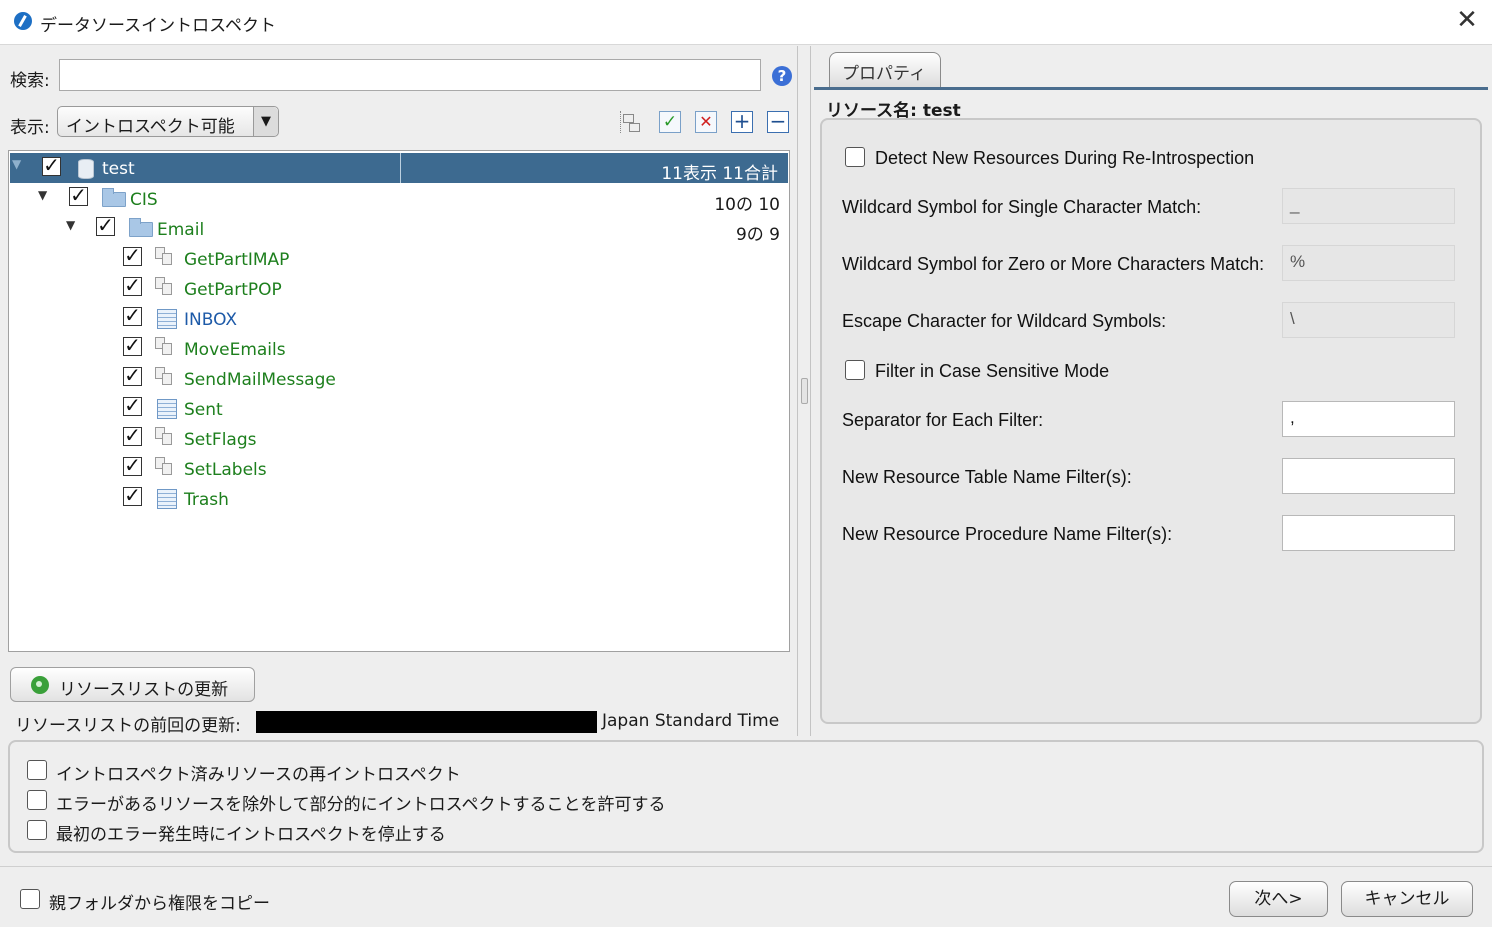  I want to click on tree-structure-icon, so click(631, 122).